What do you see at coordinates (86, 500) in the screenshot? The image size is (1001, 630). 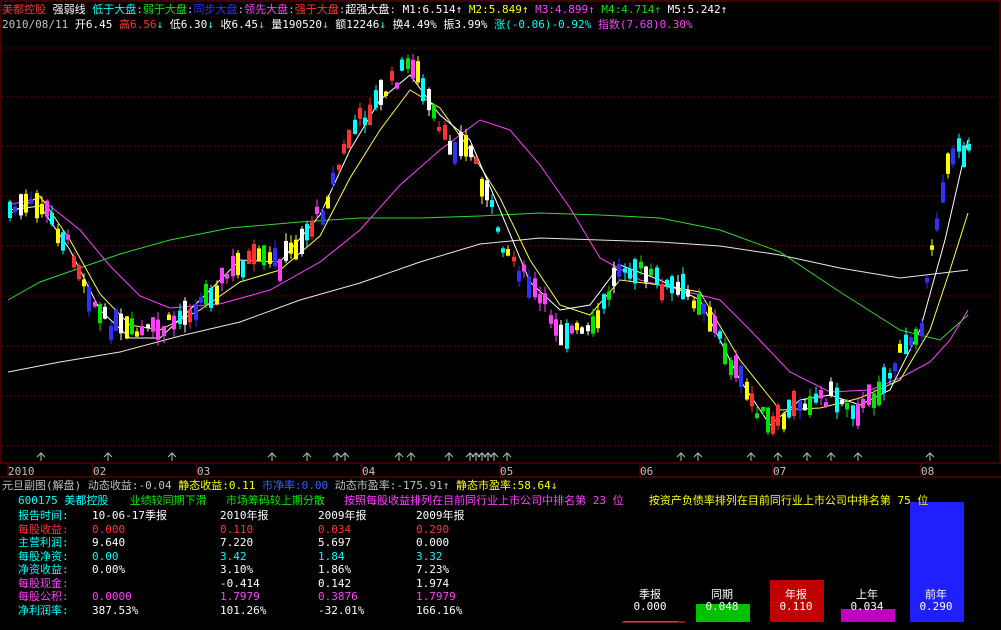 I see `stock-name-2: 美都控股` at bounding box center [86, 500].